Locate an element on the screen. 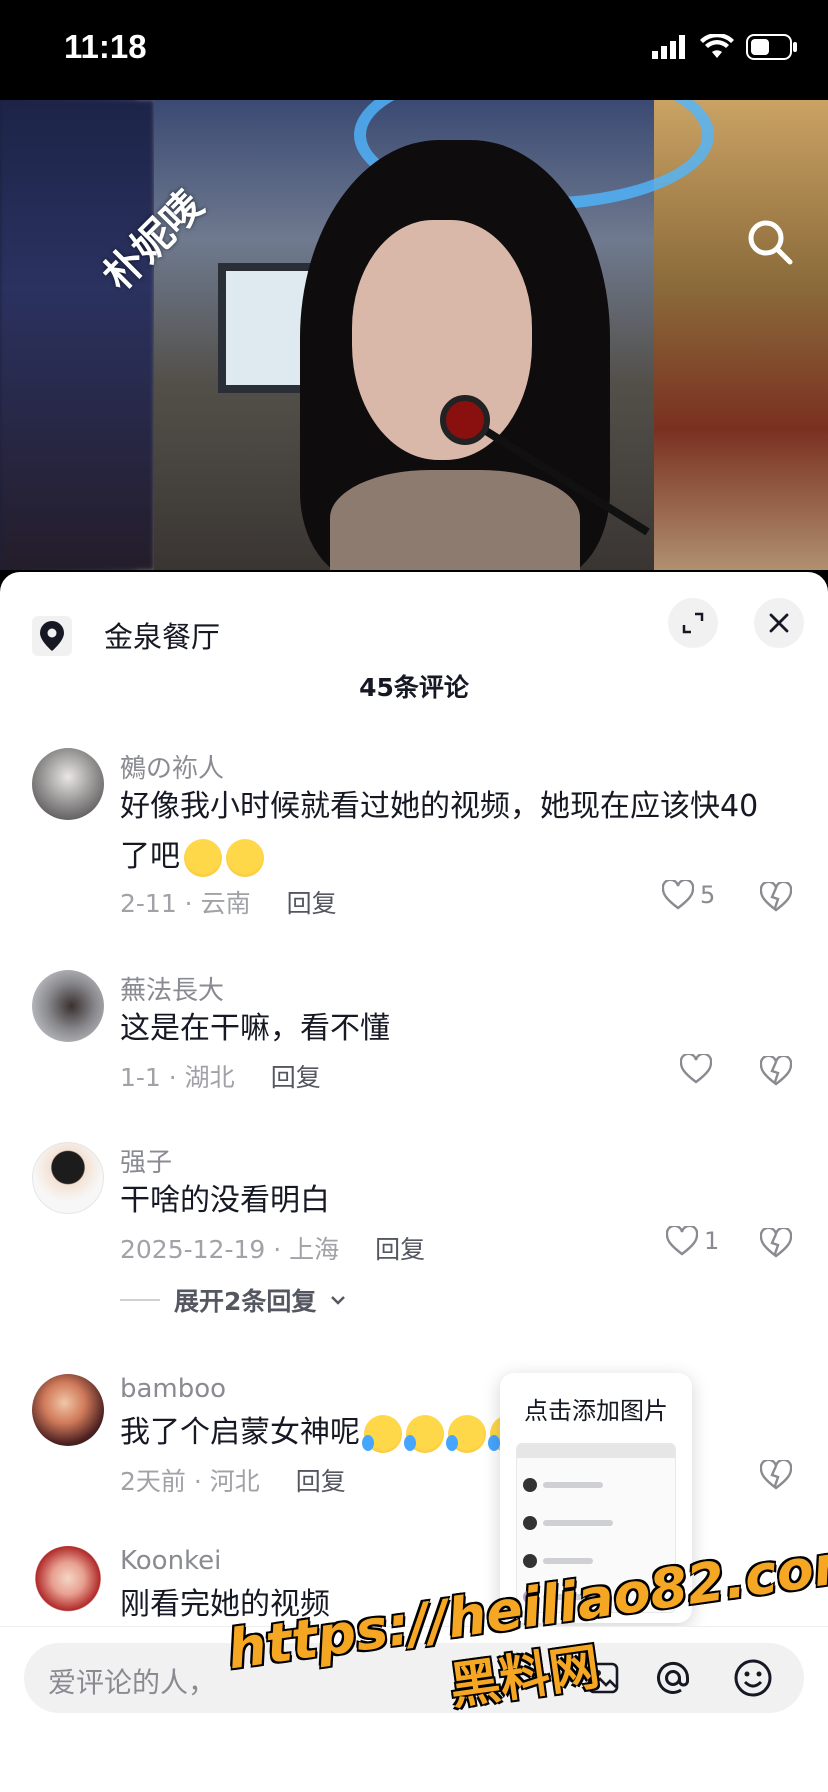 This screenshot has width=828, height=1792. expand-icon is located at coordinates (693, 623).